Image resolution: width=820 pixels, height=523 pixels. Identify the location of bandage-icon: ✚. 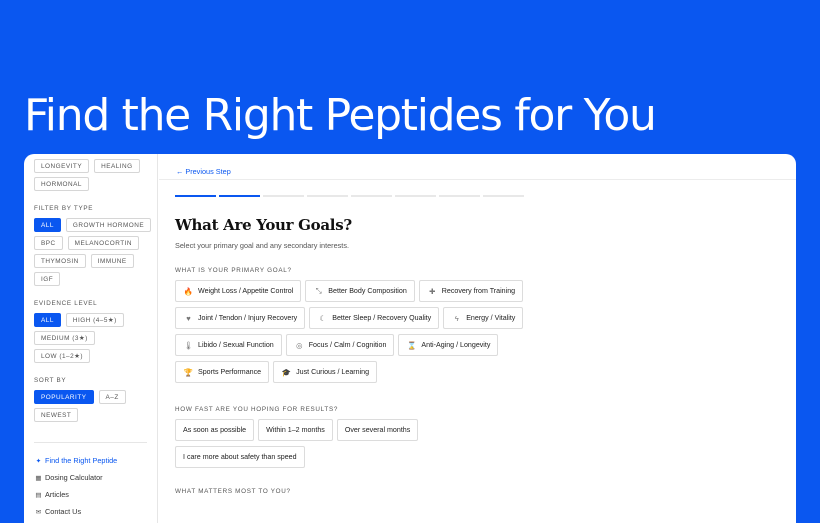
(432, 291).